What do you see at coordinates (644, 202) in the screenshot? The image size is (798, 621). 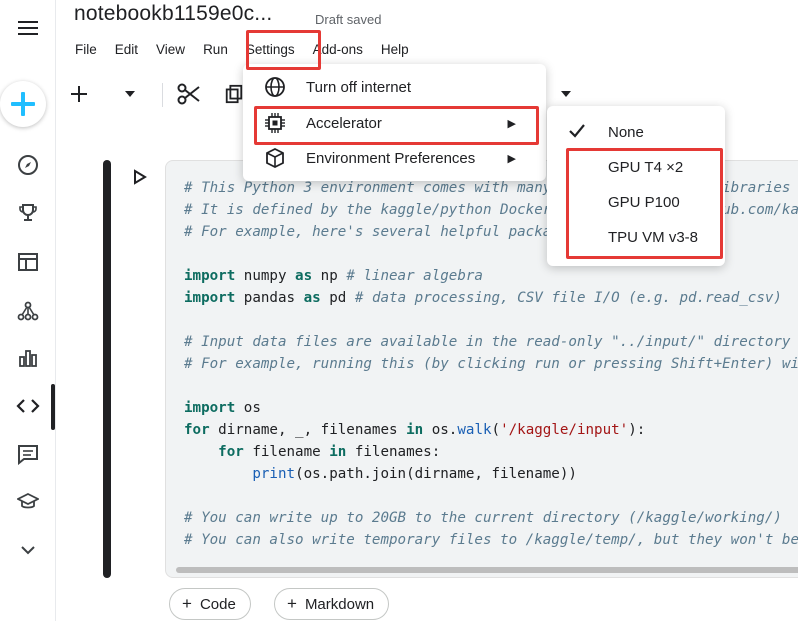 I see `option-label: GPU P100` at bounding box center [644, 202].